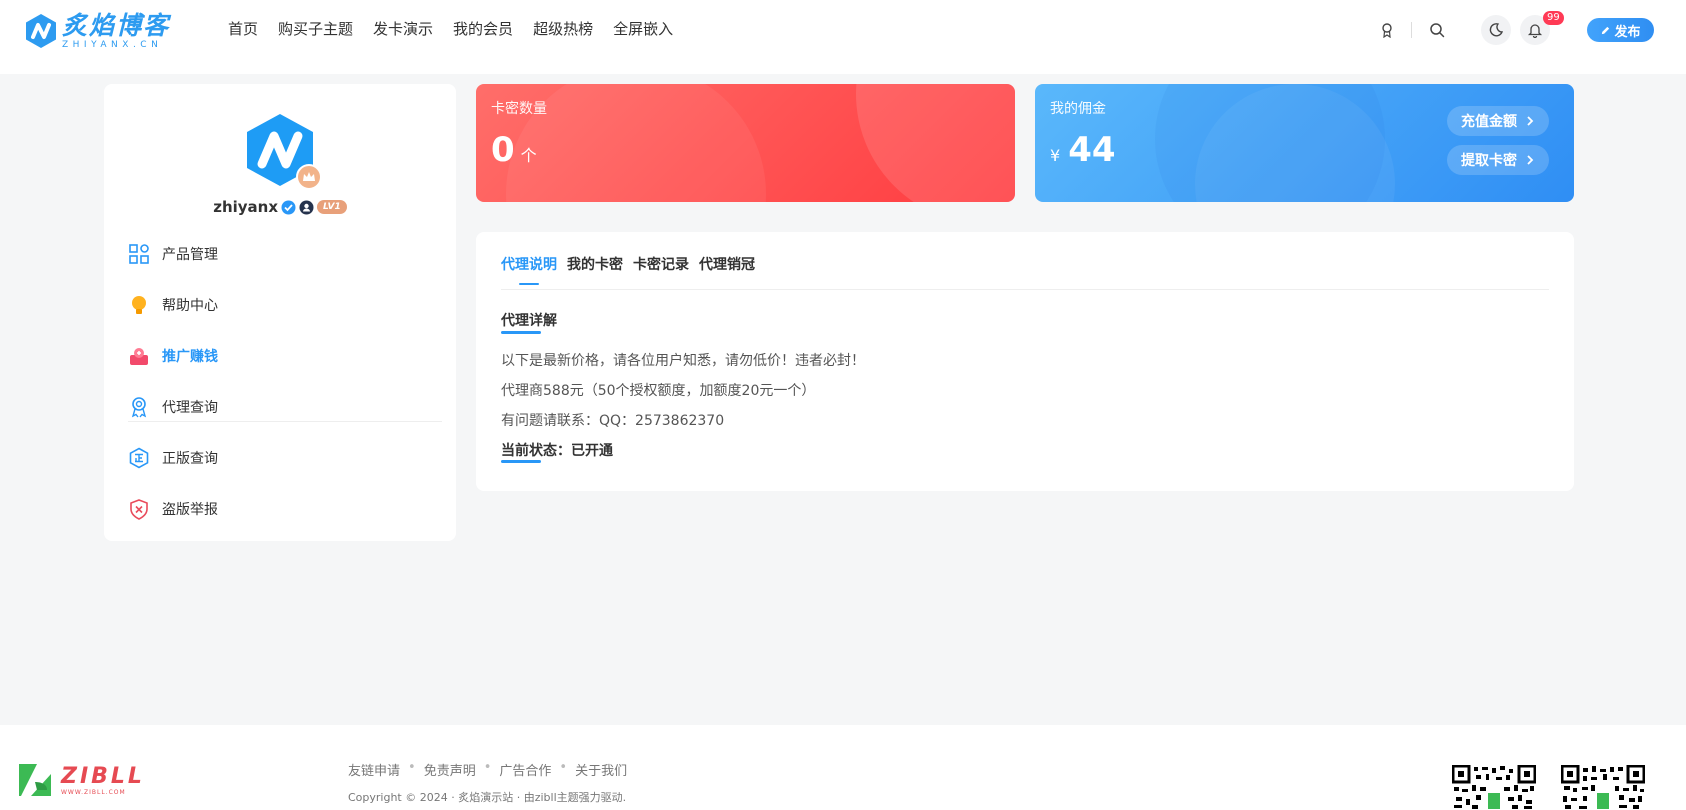 Image resolution: width=1686 pixels, height=810 pixels. What do you see at coordinates (683, 361) in the screenshot?
I see `price-notice: 以下是最新价格，请各位用户知悉，请勿低价！违者必封！` at bounding box center [683, 361].